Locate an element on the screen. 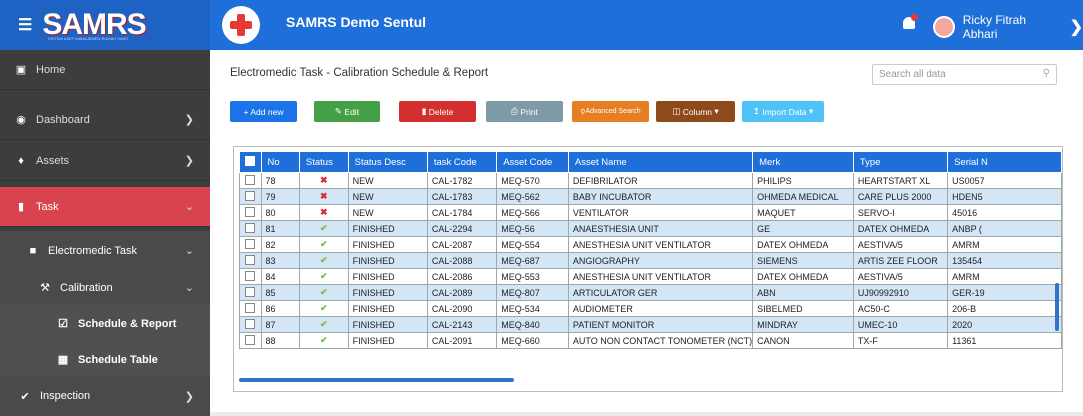 The height and width of the screenshot is (416, 1083). sidebar-item-inspection: ✔ Inspection ❯ is located at coordinates (105, 396).